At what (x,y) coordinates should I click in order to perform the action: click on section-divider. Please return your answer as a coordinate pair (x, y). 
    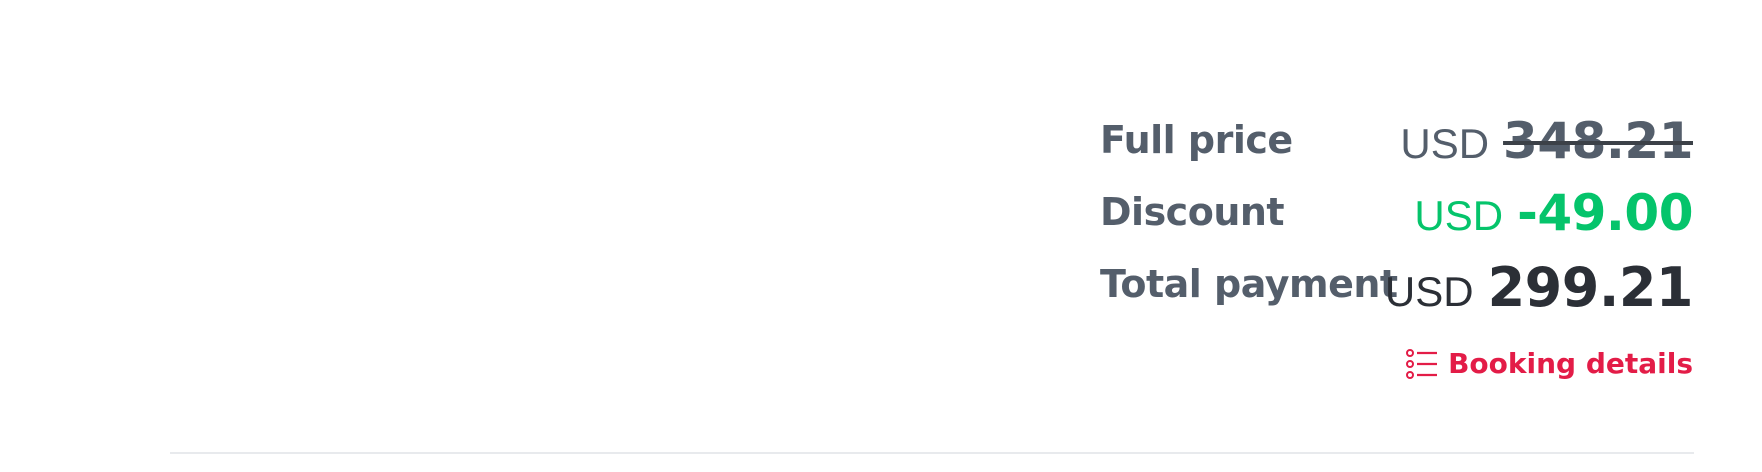
    Looking at the image, I should click on (932, 453).